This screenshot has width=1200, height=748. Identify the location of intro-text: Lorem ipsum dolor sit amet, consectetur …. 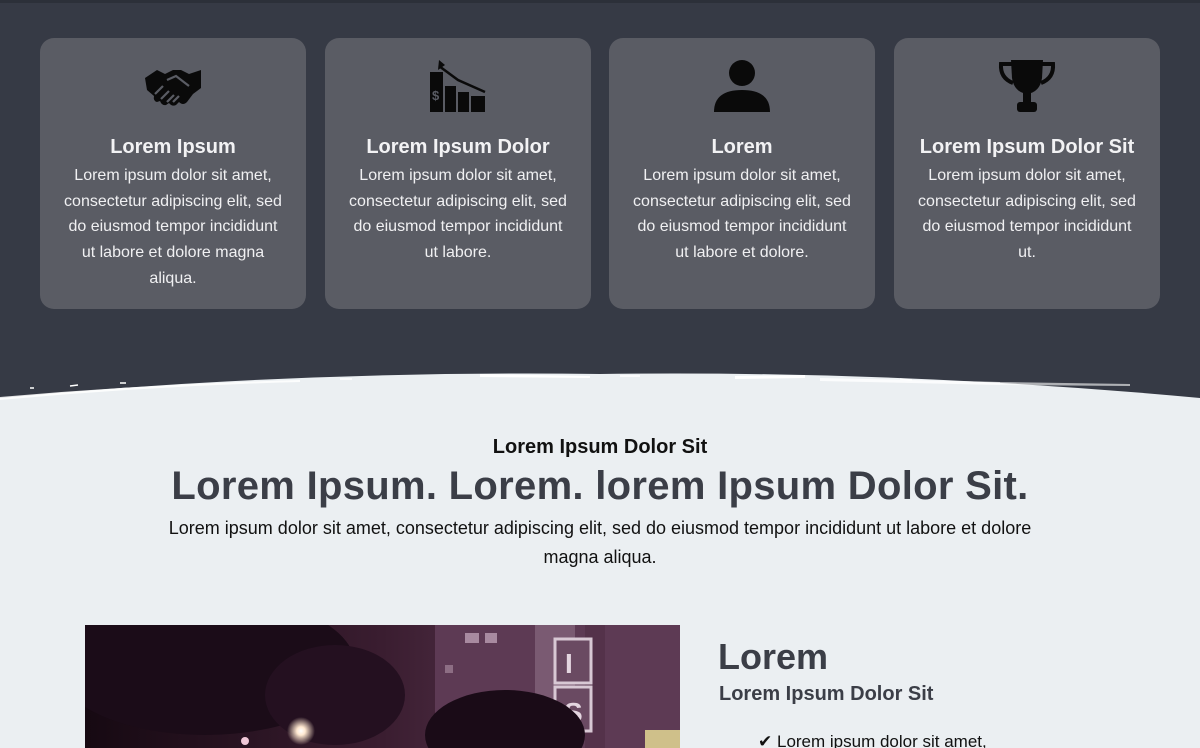
(600, 542).